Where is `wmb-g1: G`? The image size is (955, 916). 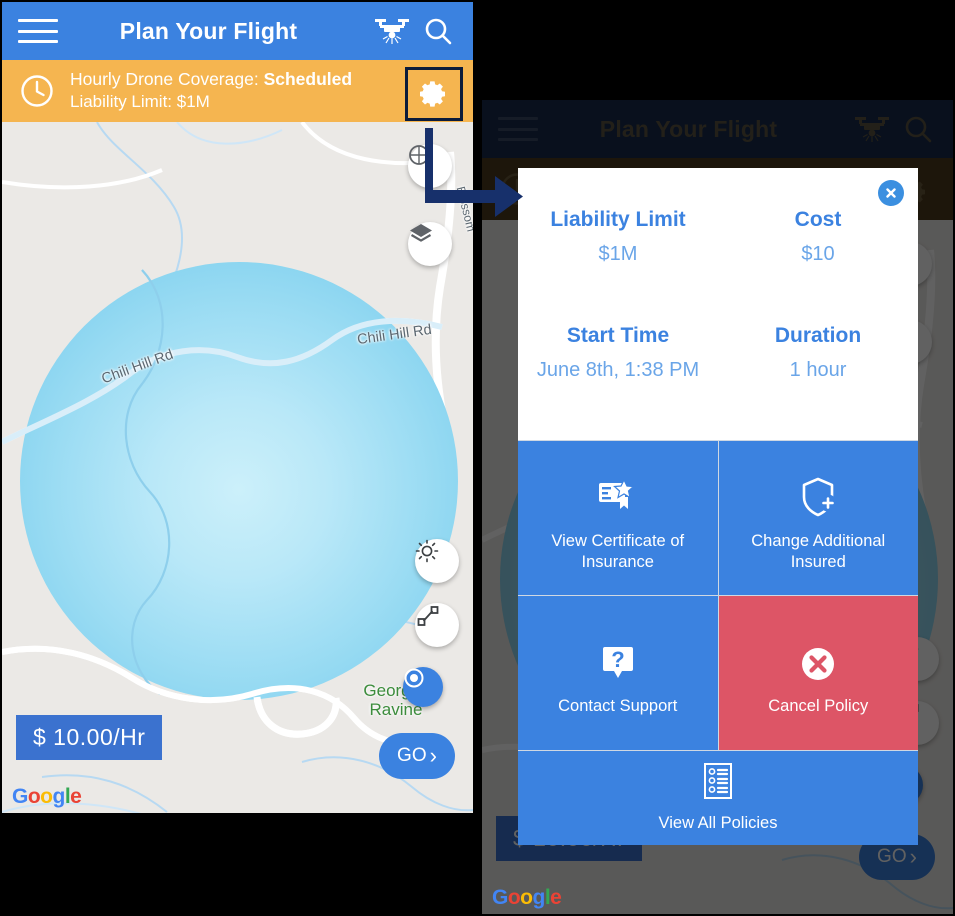 wmb-g1: G is located at coordinates (500, 897).